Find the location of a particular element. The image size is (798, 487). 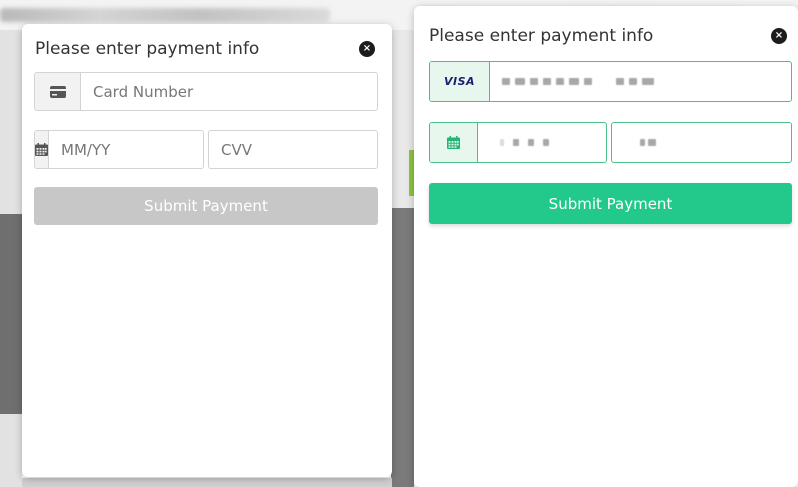

visa-logo-icon: VISA is located at coordinates (460, 81).